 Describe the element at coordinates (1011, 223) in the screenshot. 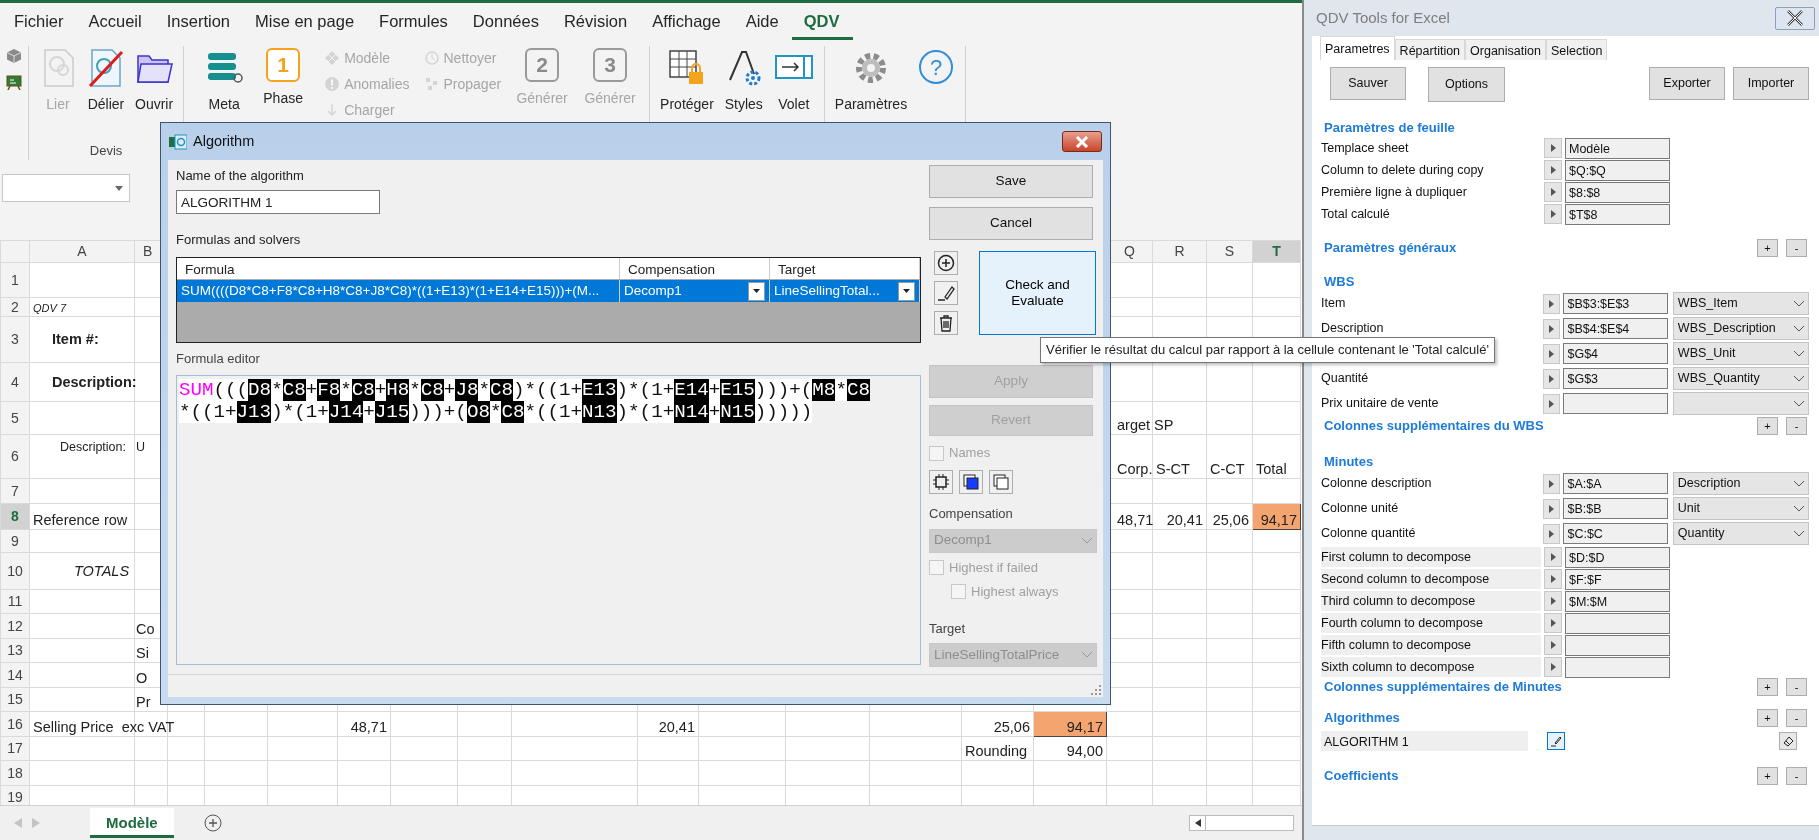

I see `cancel-button: Cancel` at that location.